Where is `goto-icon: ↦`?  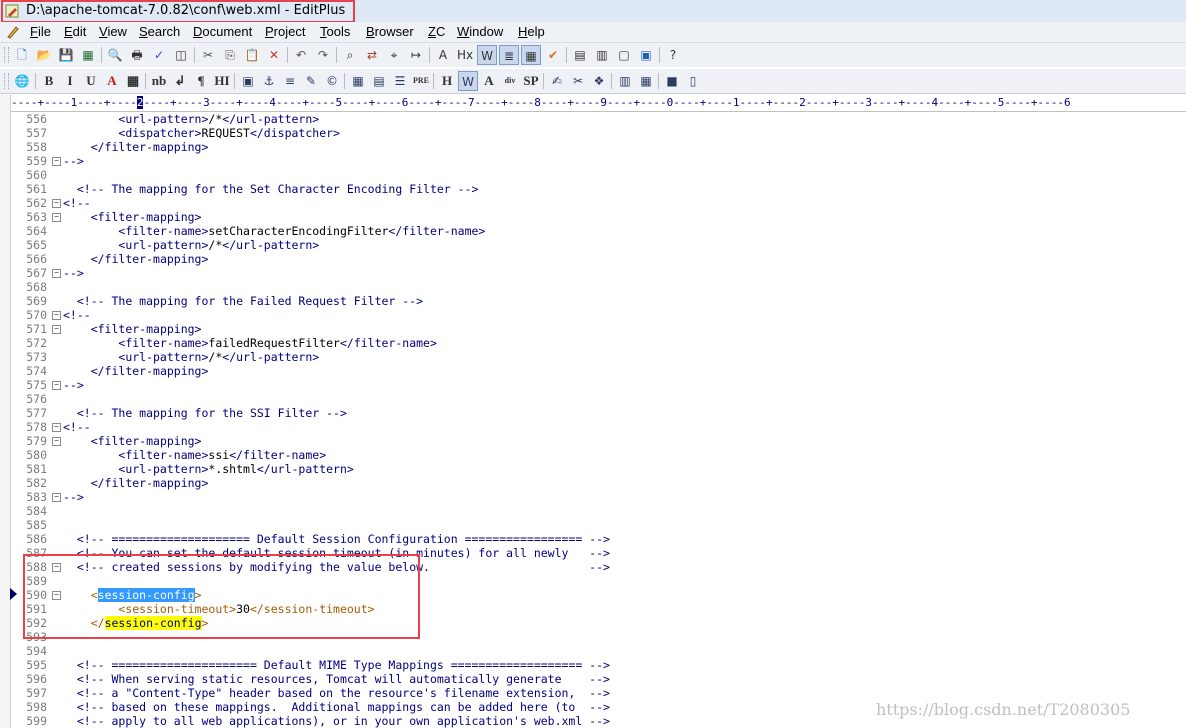 goto-icon: ↦ is located at coordinates (416, 55).